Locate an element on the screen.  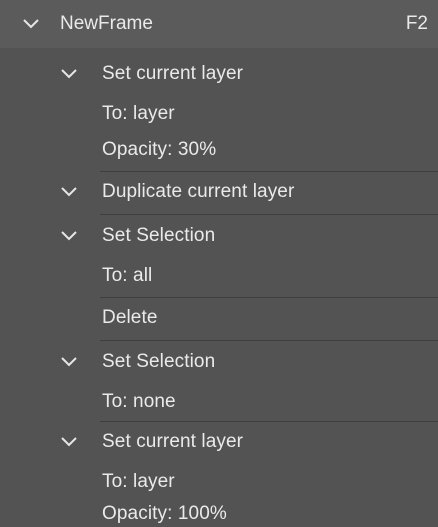
action-step-row: Duplicate current layer is located at coordinates (219, 192).